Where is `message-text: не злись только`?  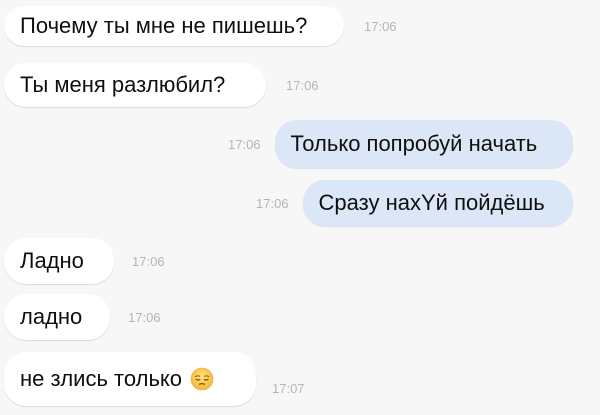
message-text: не злись только is located at coordinates (101, 378).